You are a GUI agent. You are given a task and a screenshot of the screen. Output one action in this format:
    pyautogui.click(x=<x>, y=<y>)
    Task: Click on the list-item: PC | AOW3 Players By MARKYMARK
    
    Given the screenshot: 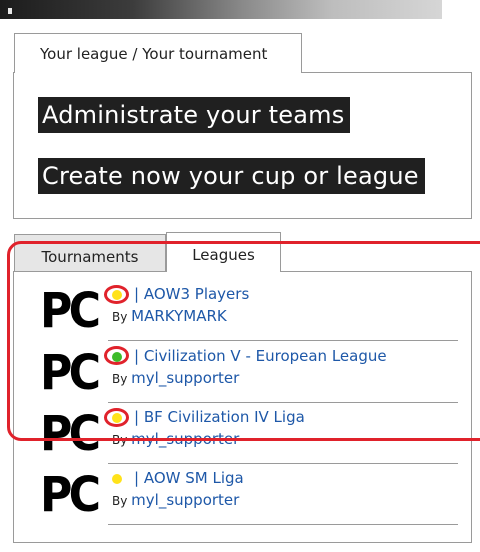 What is the action you would take?
    pyautogui.click(x=248, y=312)
    